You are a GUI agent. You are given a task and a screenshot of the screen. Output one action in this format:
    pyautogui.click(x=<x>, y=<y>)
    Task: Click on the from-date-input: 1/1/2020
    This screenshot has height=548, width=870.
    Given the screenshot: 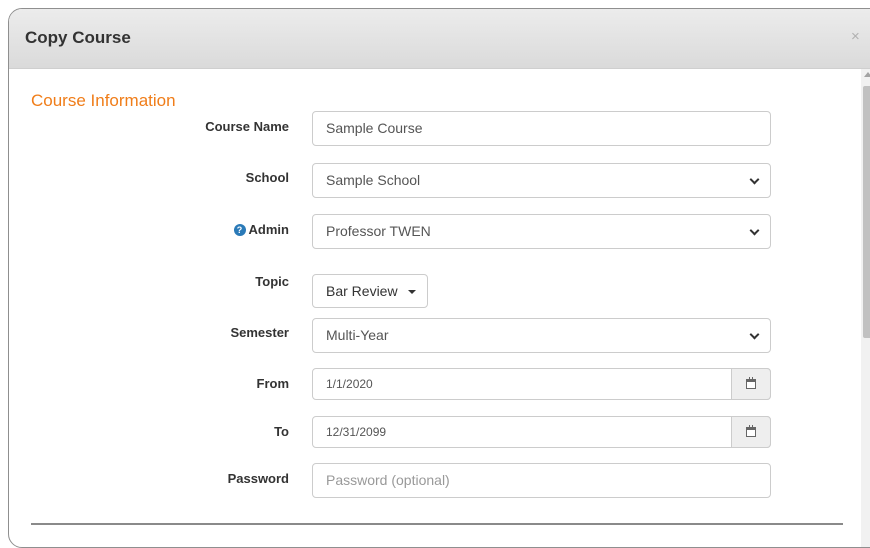 What is the action you would take?
    pyautogui.click(x=541, y=384)
    